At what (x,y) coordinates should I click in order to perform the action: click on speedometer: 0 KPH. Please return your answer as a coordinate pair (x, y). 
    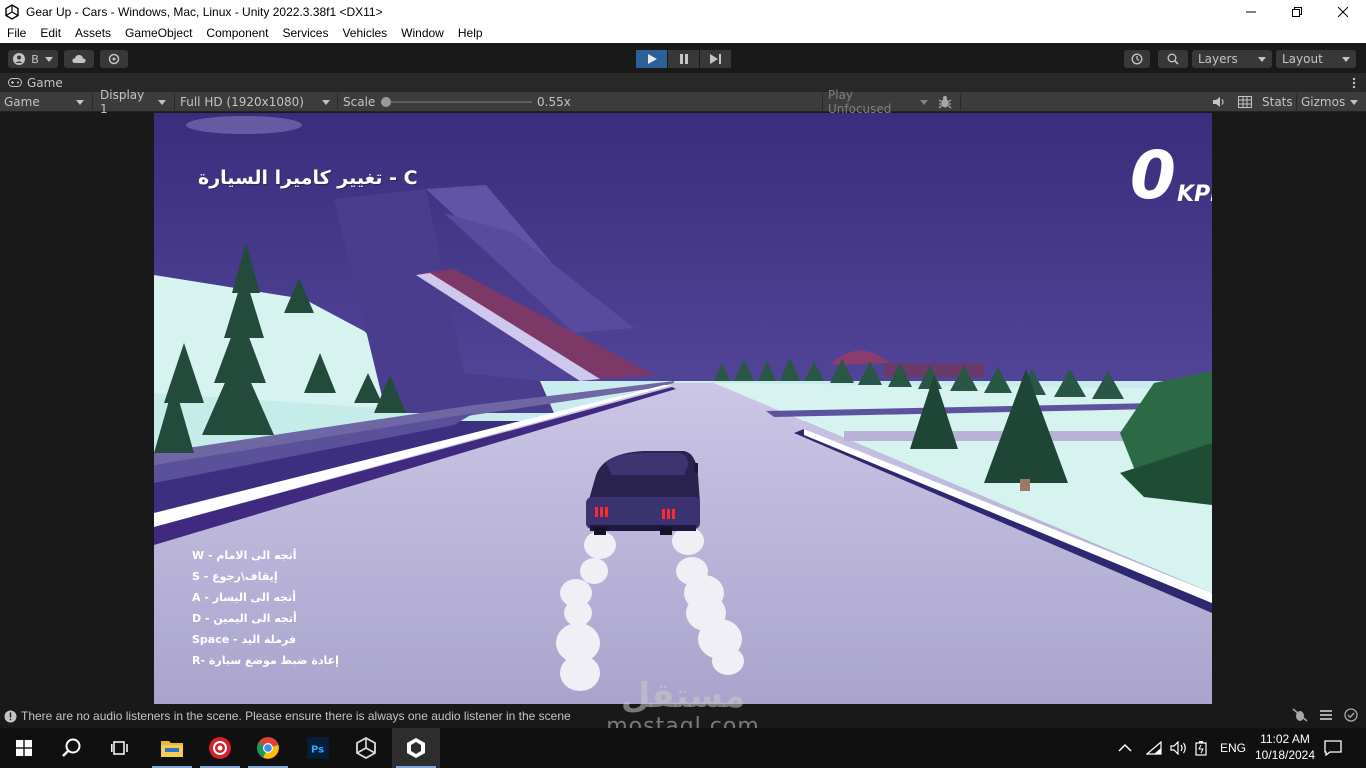
    Looking at the image, I should click on (1171, 176).